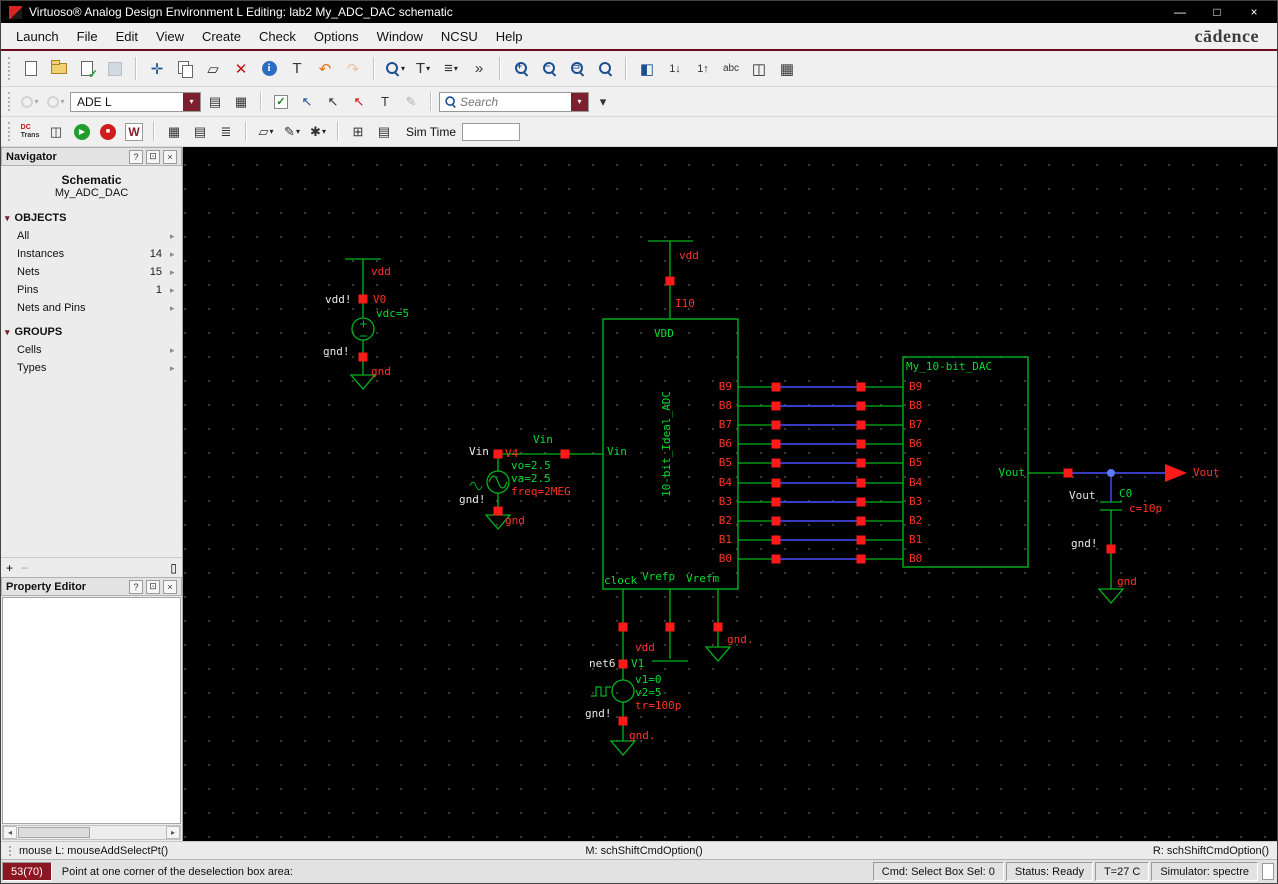 Image resolution: width=1278 pixels, height=884 pixels. Describe the element at coordinates (87, 69) in the screenshot. I see `check-and-save-icon: ✓` at that location.